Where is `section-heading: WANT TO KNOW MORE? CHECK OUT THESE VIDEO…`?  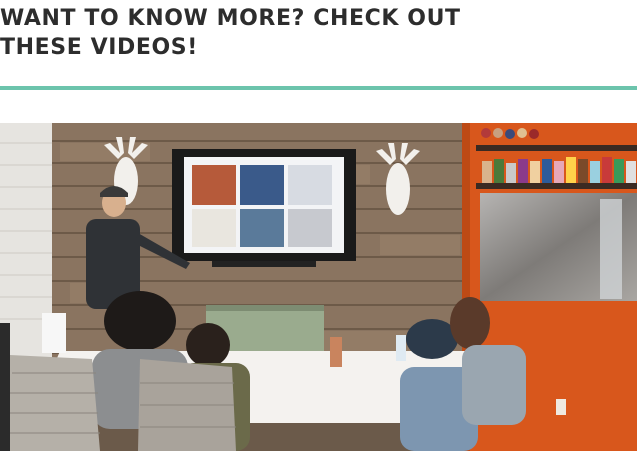 section-heading: WANT TO KNOW MORE? CHECK OUT THESE VIDEO… is located at coordinates (300, 33).